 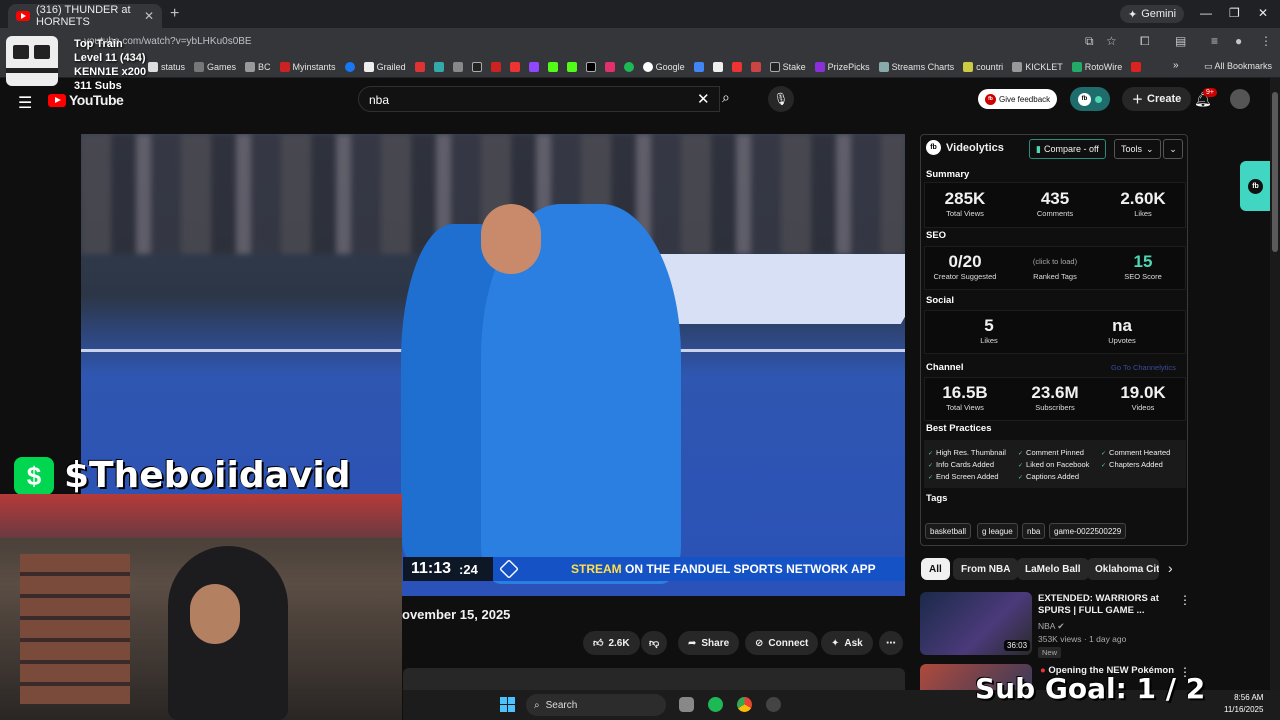 I want to click on bookmark-item: status, so click(x=166, y=66).